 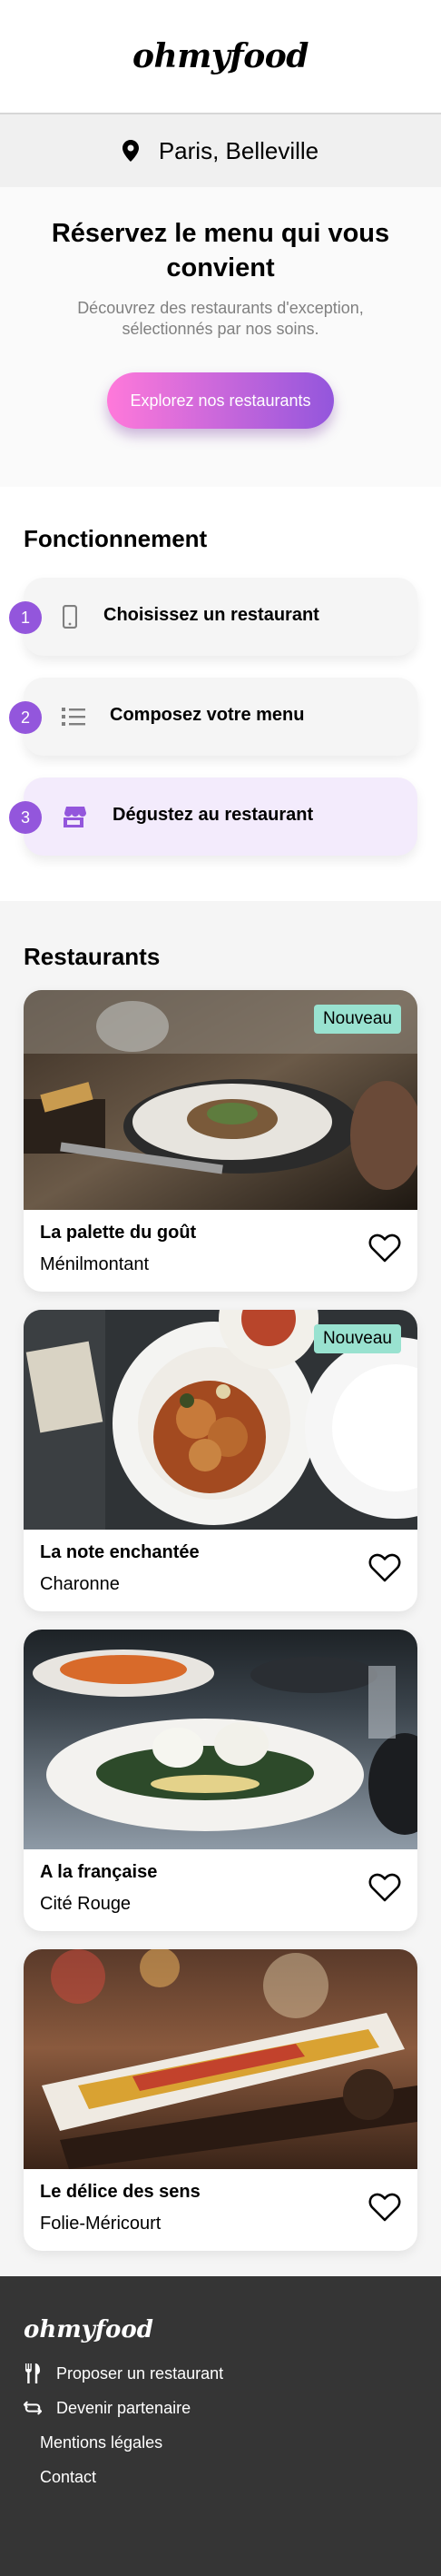 What do you see at coordinates (116, 538) in the screenshot?
I see `section-title-how: Fonctionnement` at bounding box center [116, 538].